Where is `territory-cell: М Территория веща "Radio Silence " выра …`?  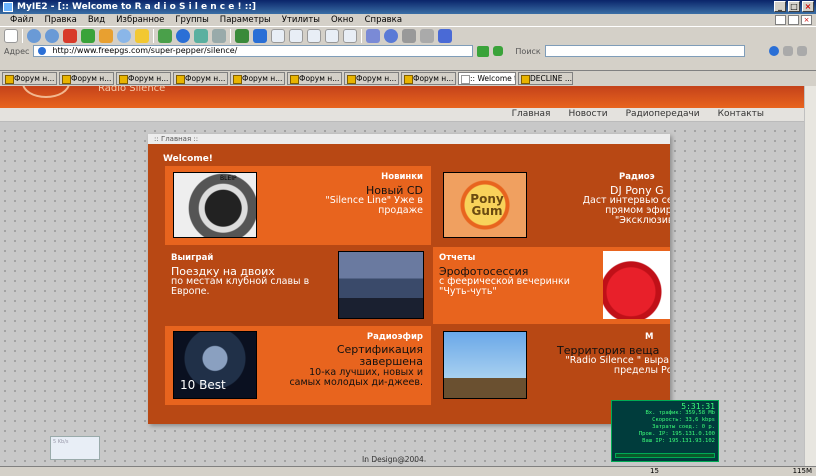 territory-cell: М Территория веща "Radio Silence " выра … is located at coordinates (551, 365).